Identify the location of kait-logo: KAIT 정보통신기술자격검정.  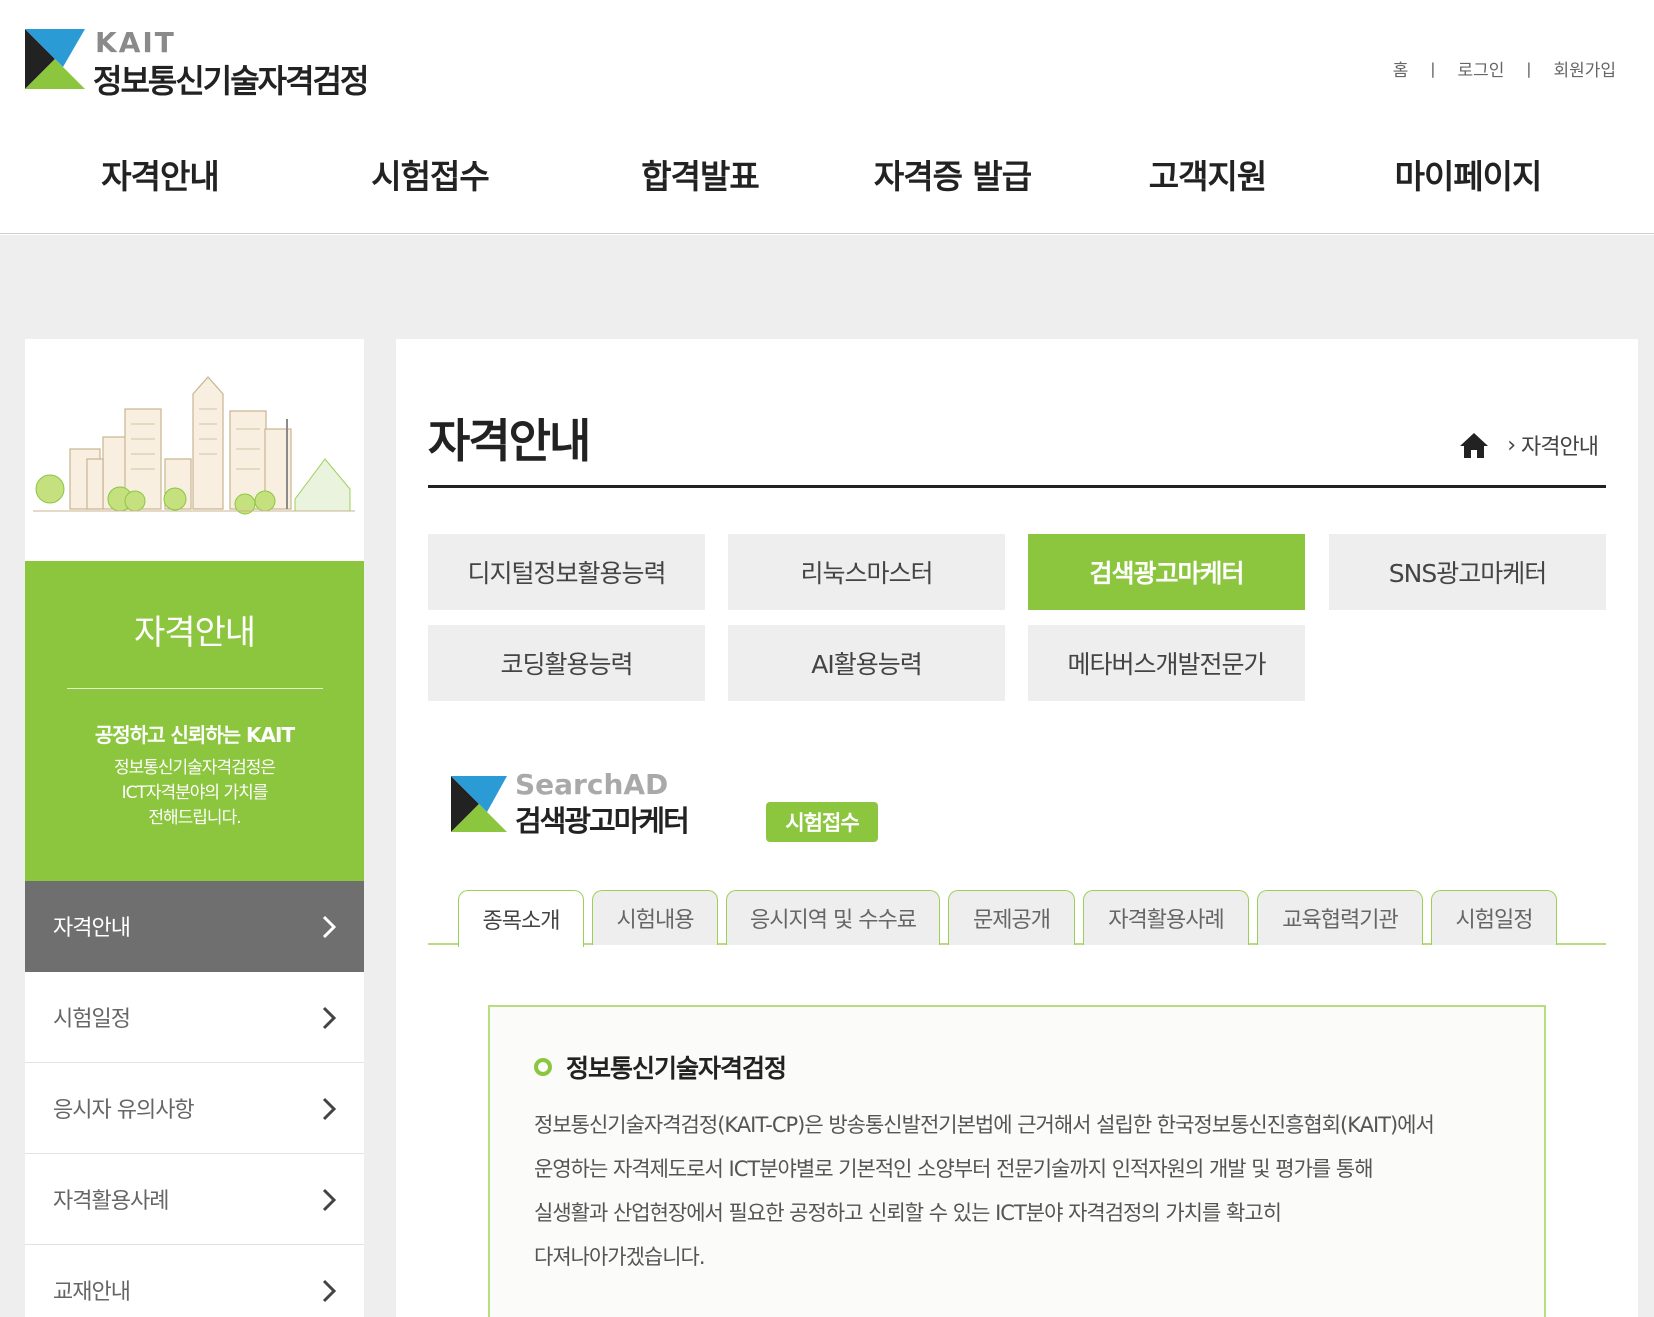
(205, 63).